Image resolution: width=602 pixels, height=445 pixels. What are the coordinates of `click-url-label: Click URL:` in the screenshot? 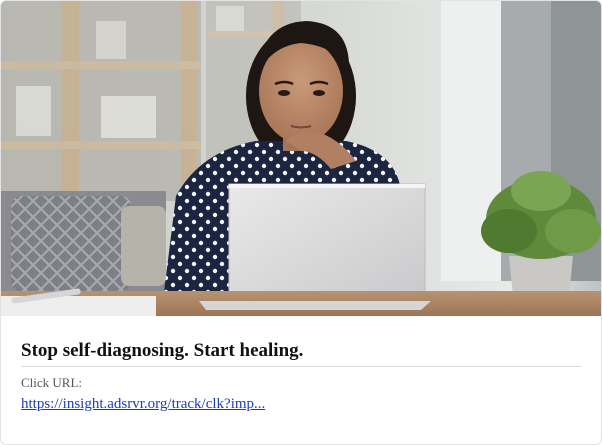 It's located at (52, 382).